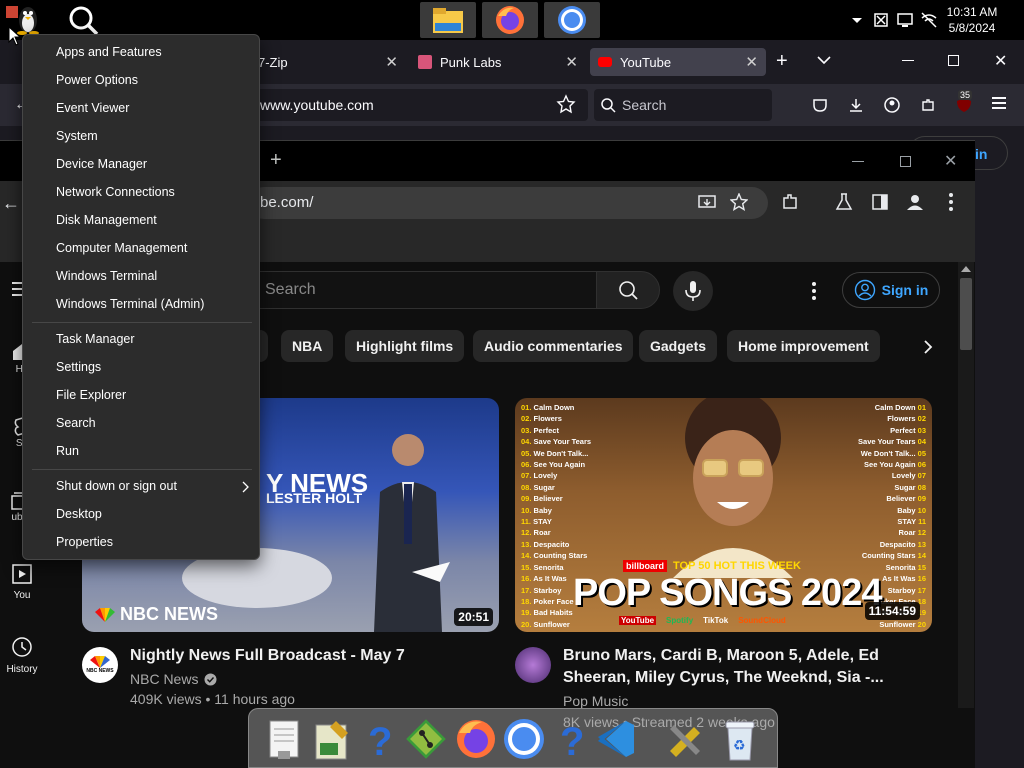  I want to click on install-app-icon, so click(707, 203).